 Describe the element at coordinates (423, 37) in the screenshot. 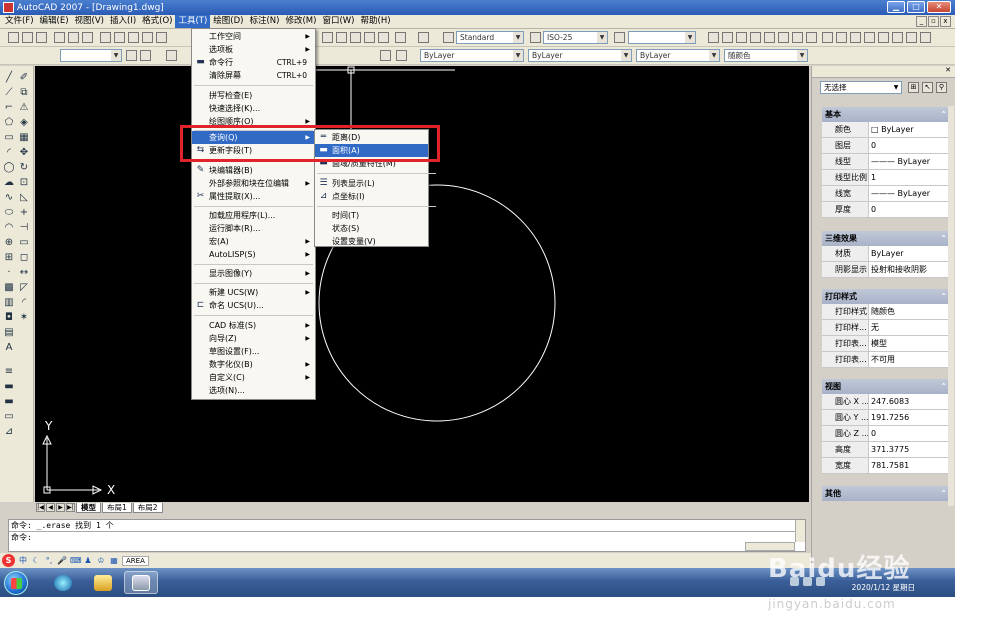

I see `help-icon` at that location.